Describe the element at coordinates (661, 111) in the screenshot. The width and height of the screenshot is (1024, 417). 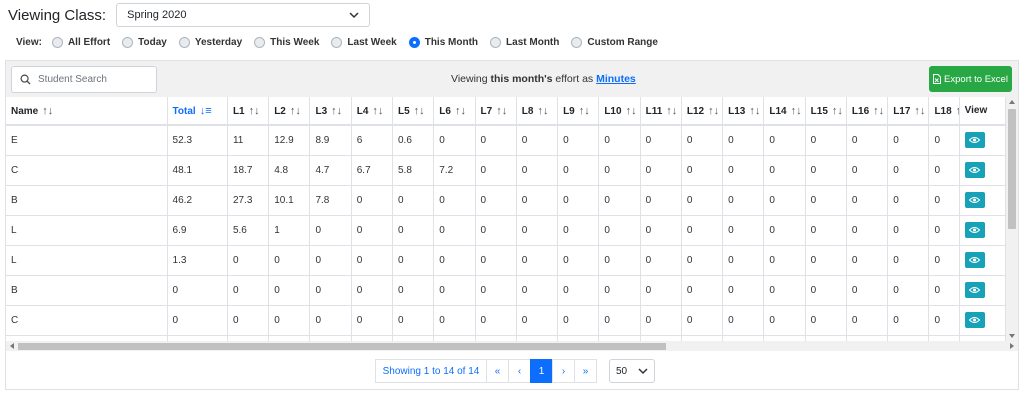
I see `column-header-l11: L11 ↑↓` at that location.